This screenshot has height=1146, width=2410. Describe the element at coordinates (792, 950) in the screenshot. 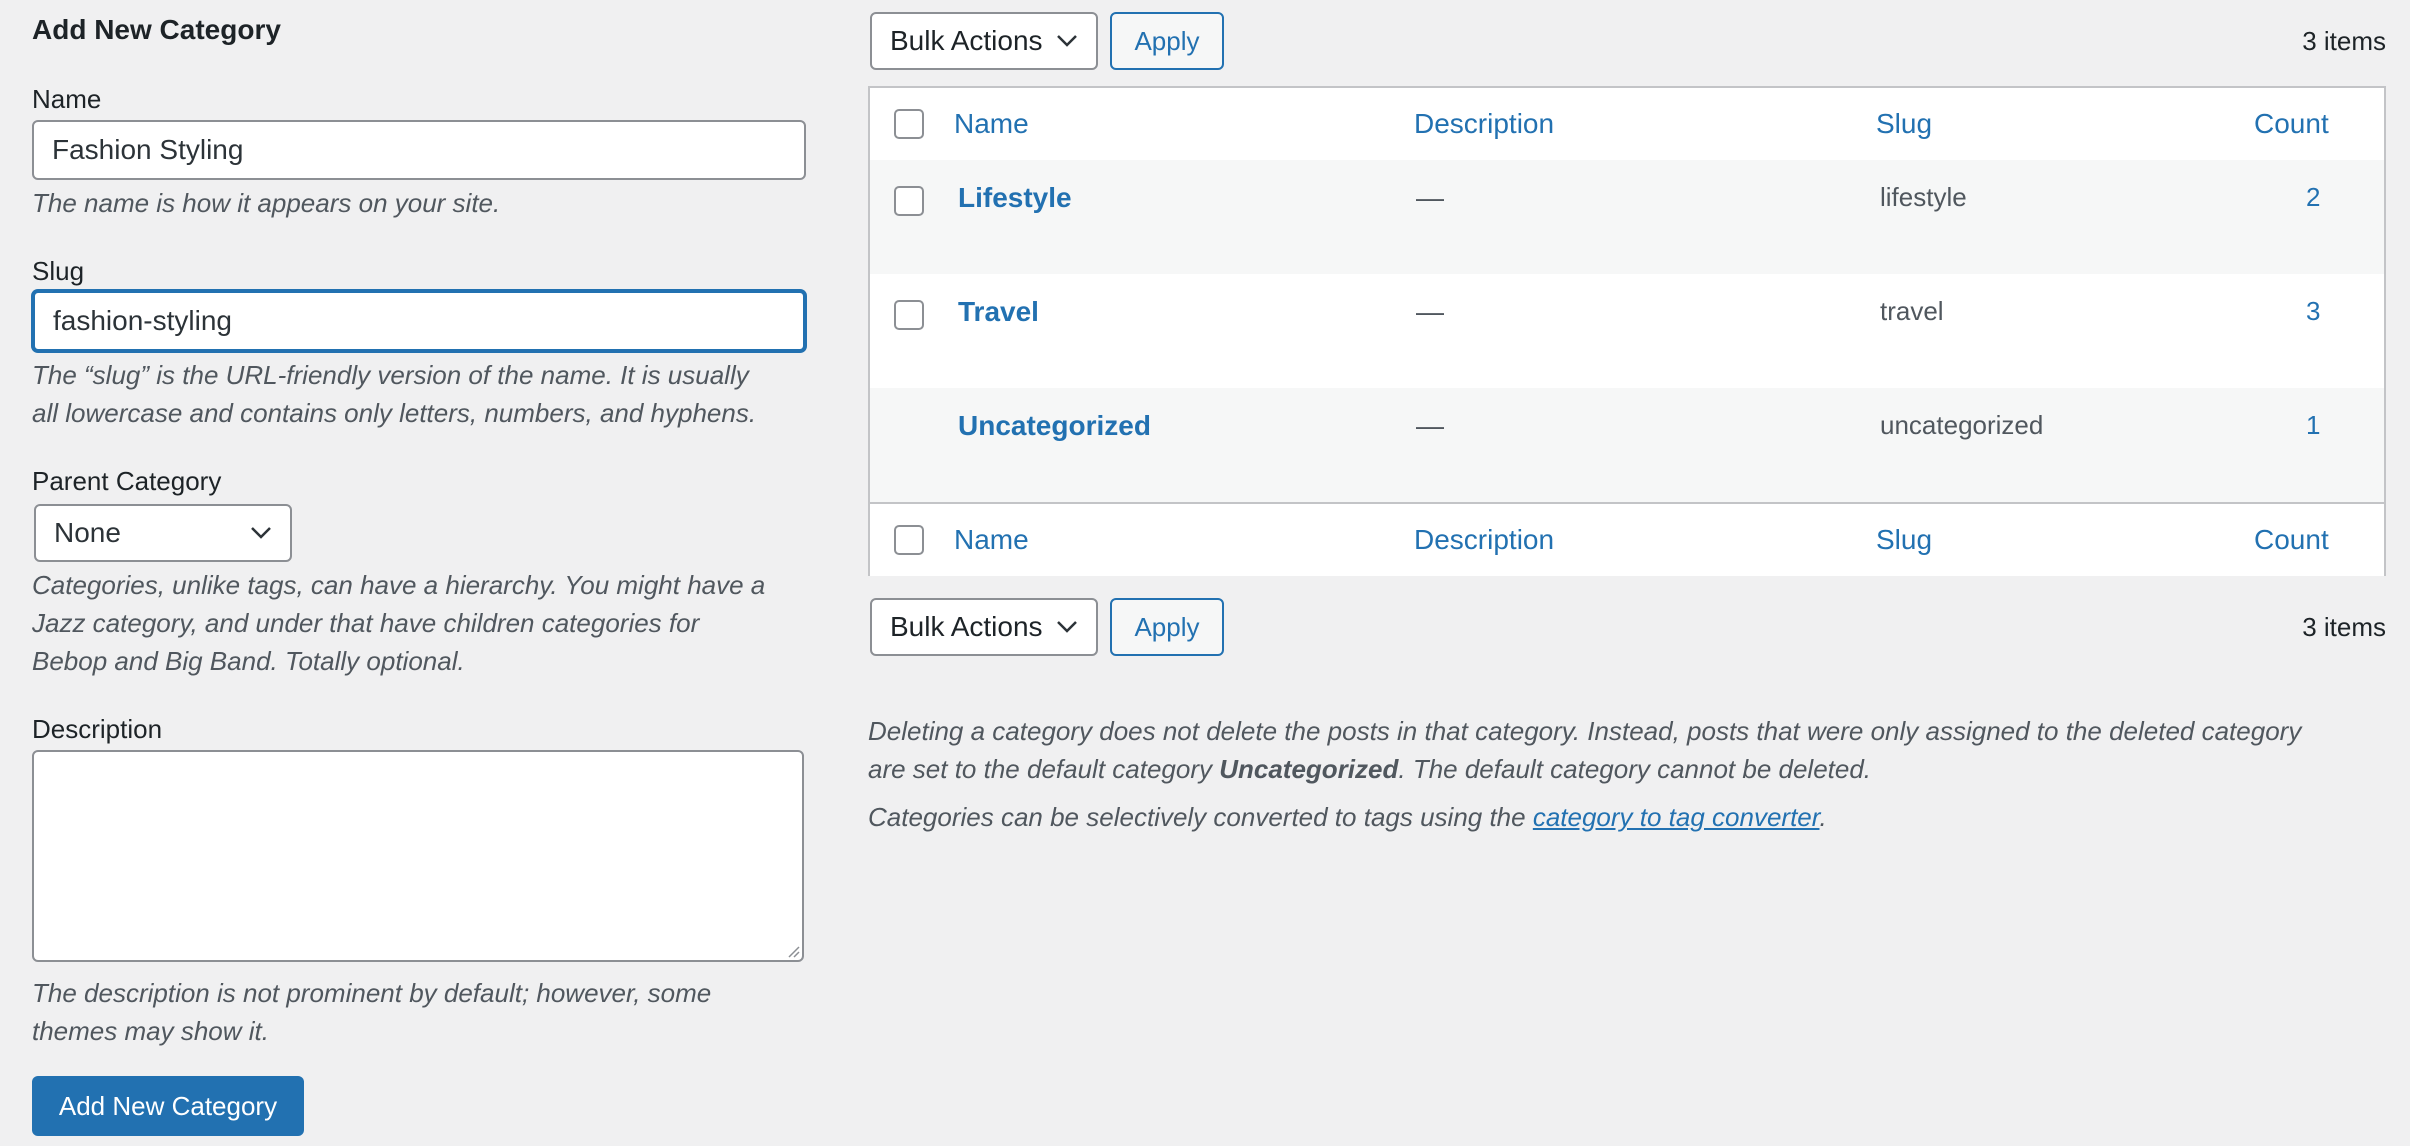

I see `resize-handle-icon` at that location.